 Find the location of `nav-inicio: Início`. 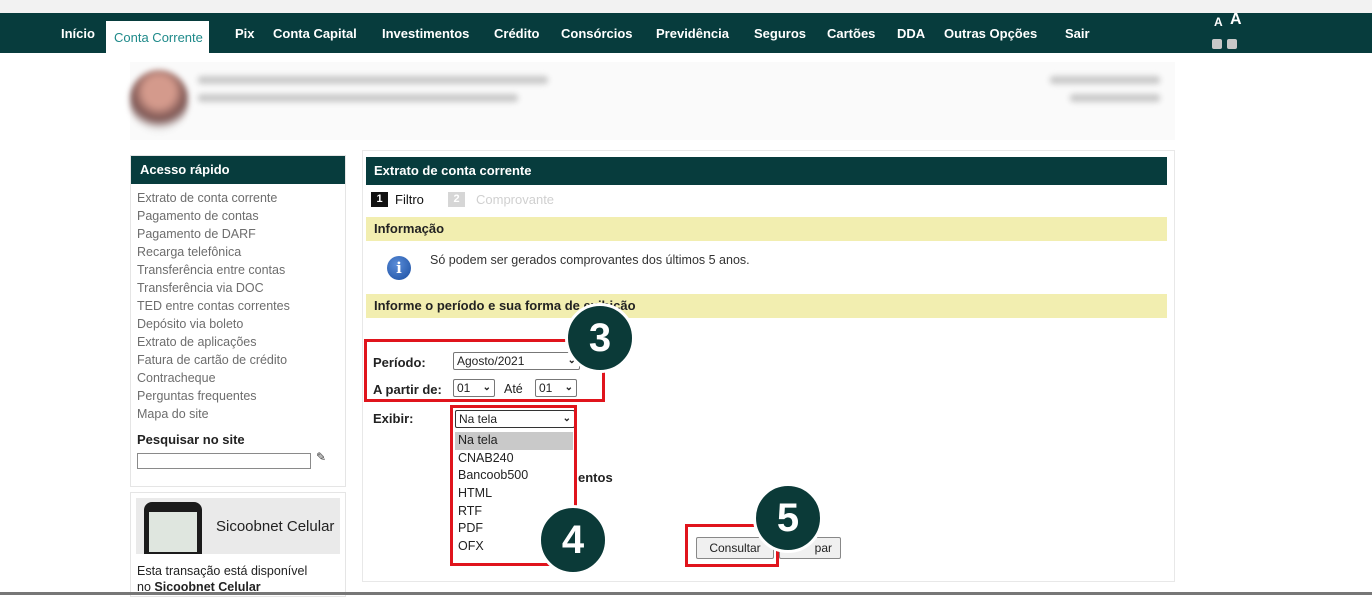

nav-inicio: Início is located at coordinates (78, 33).